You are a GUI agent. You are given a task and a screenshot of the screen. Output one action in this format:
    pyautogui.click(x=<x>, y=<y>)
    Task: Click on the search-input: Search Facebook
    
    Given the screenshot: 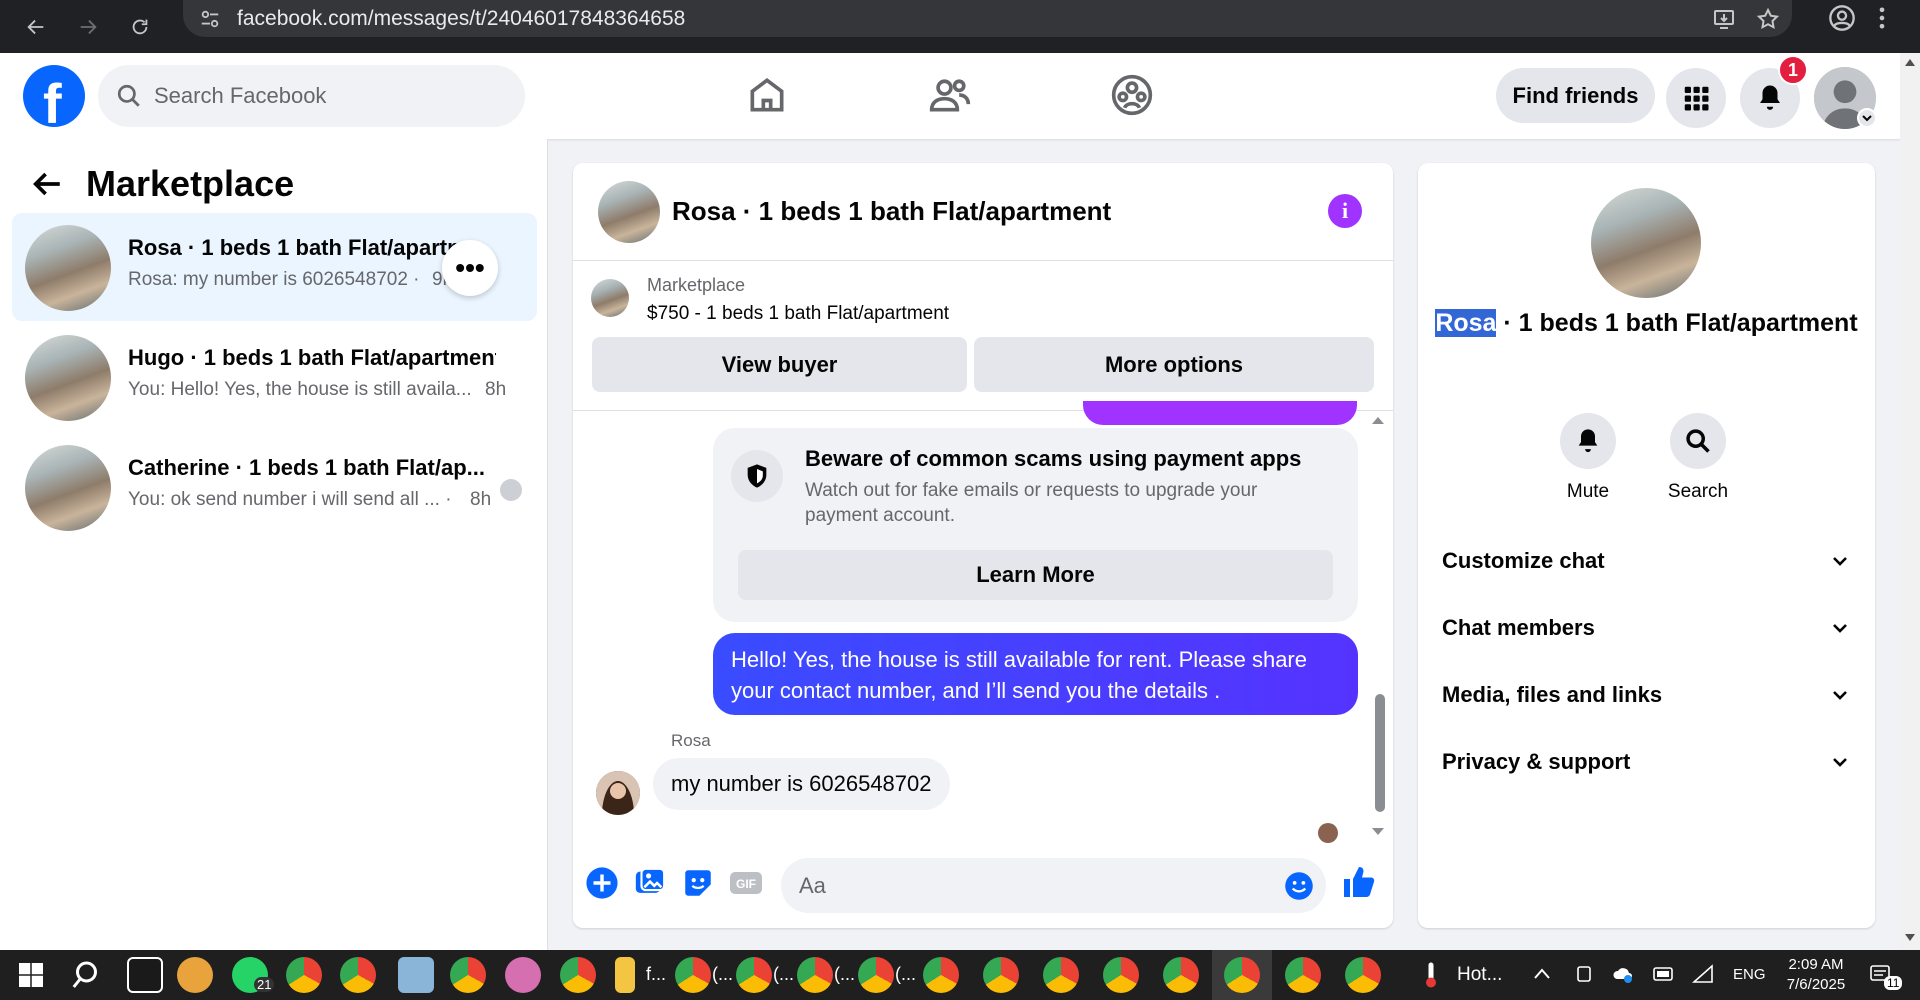 What is the action you would take?
    pyautogui.click(x=311, y=96)
    